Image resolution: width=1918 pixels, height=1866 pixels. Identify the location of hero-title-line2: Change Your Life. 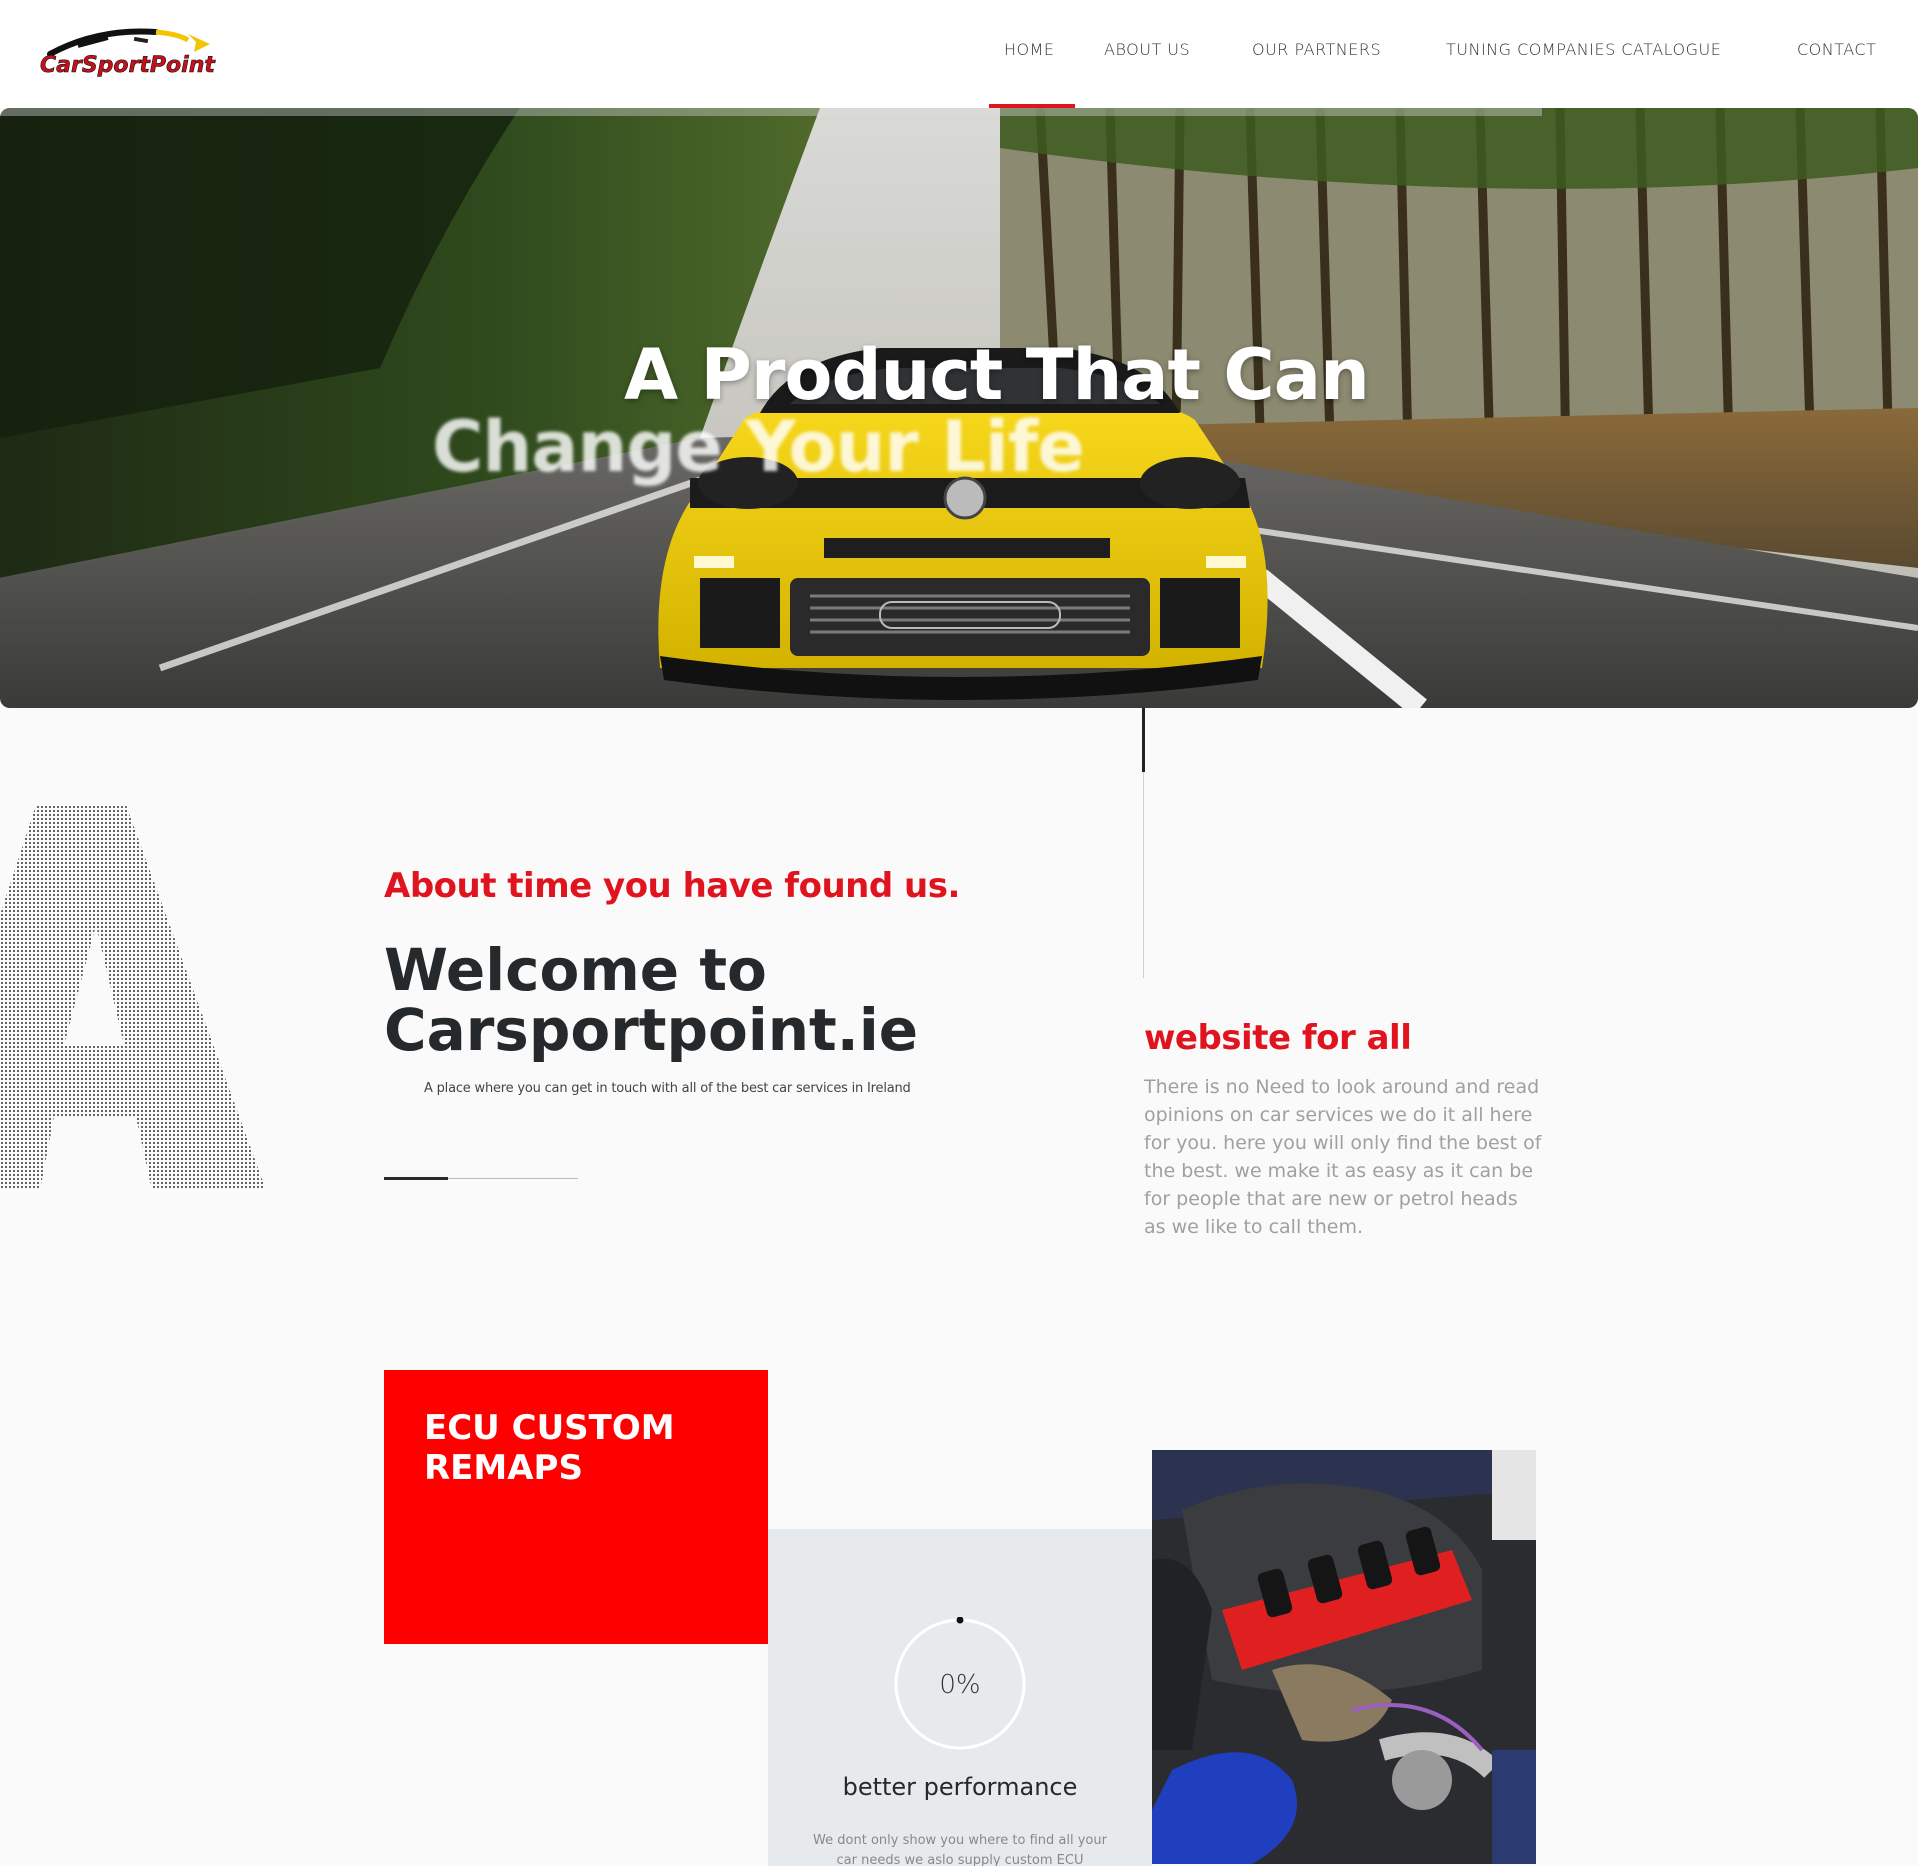
(758, 447).